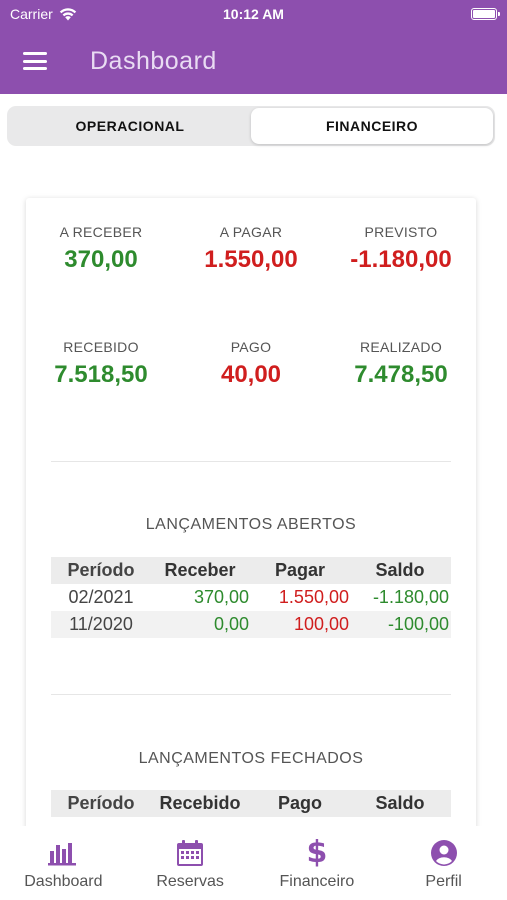  I want to click on summary-realizado: REALIZADO 7.478,50, so click(401, 364).